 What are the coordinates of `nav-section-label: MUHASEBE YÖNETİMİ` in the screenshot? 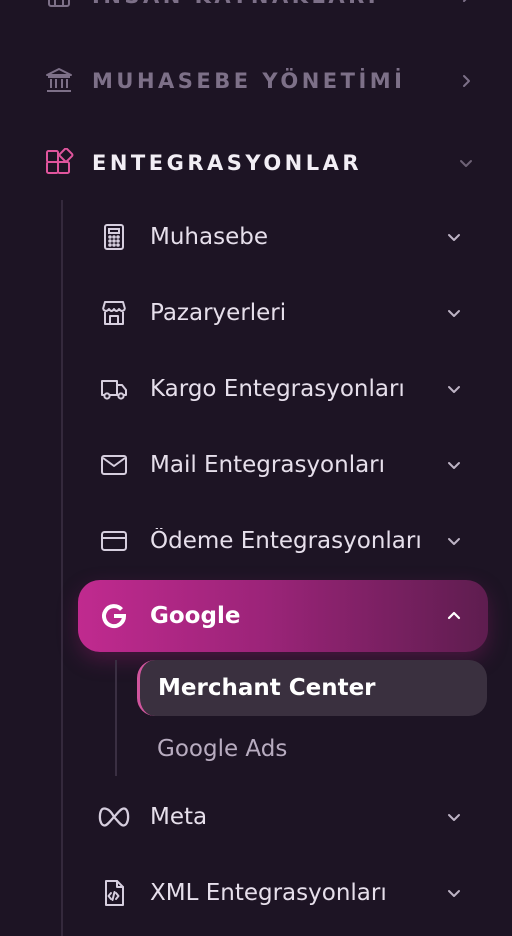 It's located at (249, 81).